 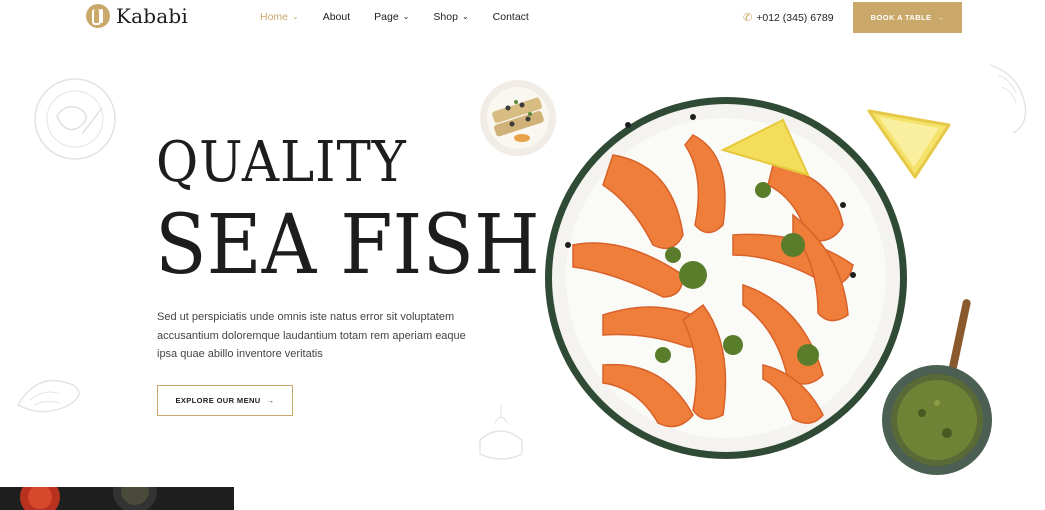 I want to click on logo-icon, so click(x=98, y=16).